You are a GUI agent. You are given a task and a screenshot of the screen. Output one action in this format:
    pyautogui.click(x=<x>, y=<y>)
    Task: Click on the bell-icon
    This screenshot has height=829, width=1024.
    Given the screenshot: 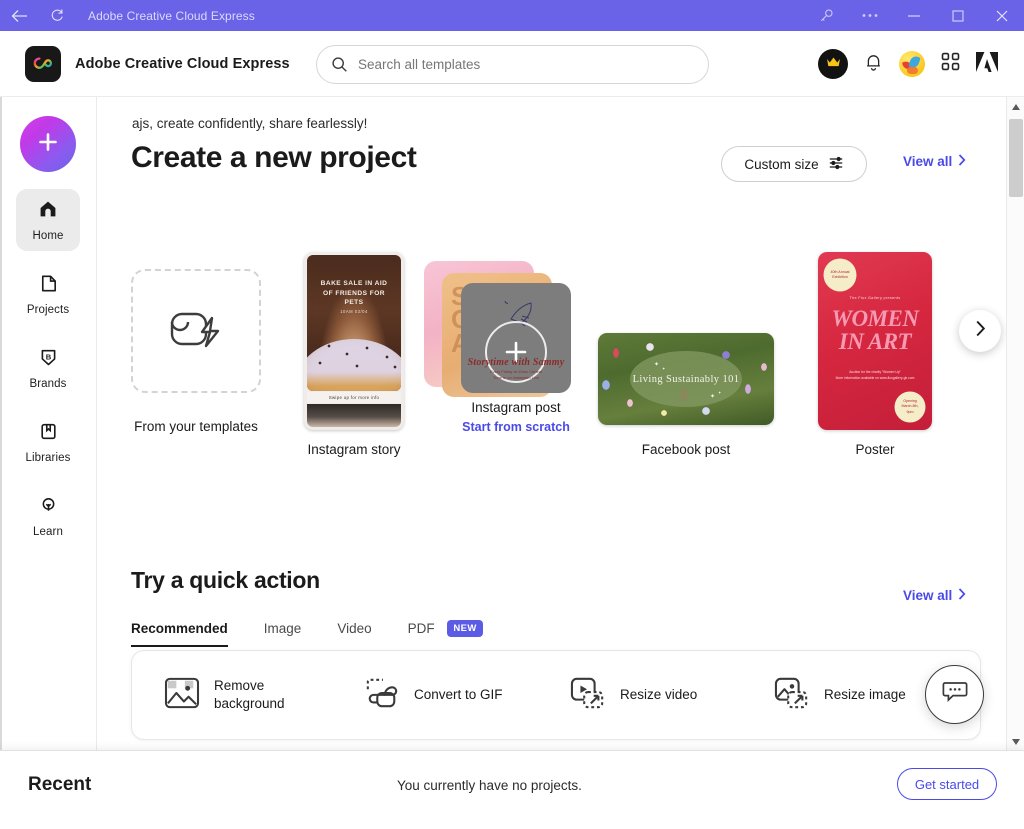 What is the action you would take?
    pyautogui.click(x=873, y=64)
    